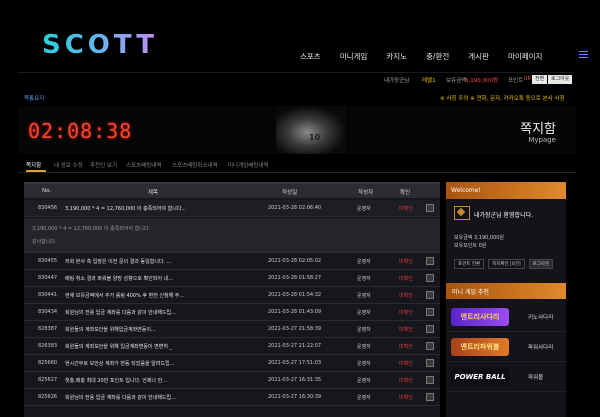  I want to click on minigame-header: 미니 게임 추천, so click(506, 291).